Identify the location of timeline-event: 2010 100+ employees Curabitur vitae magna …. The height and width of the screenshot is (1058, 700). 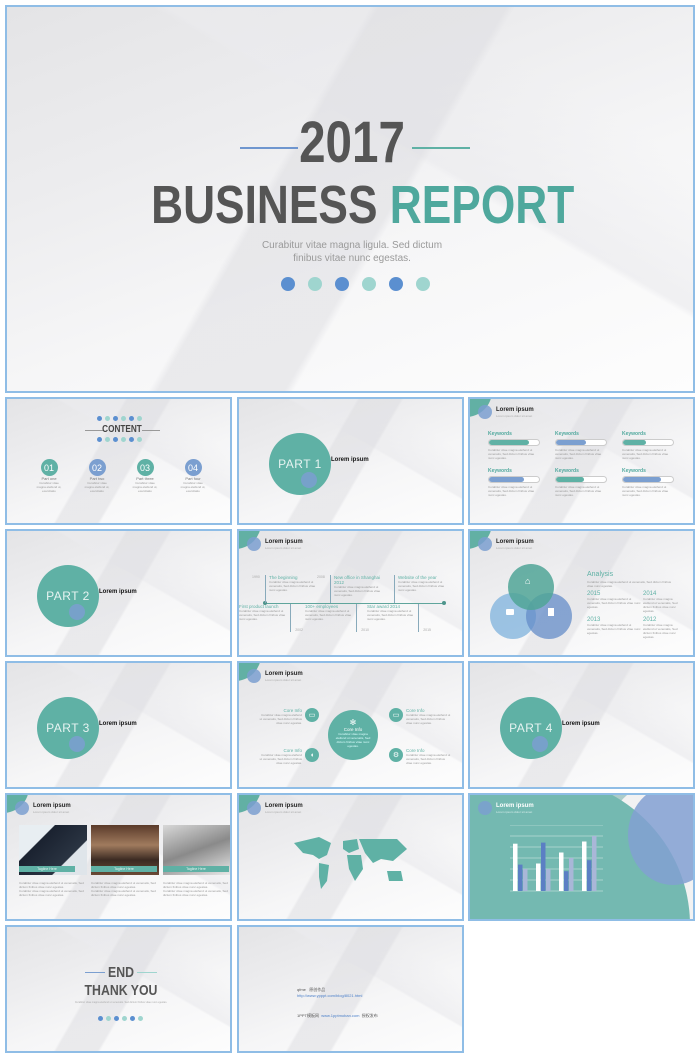
(335, 618).